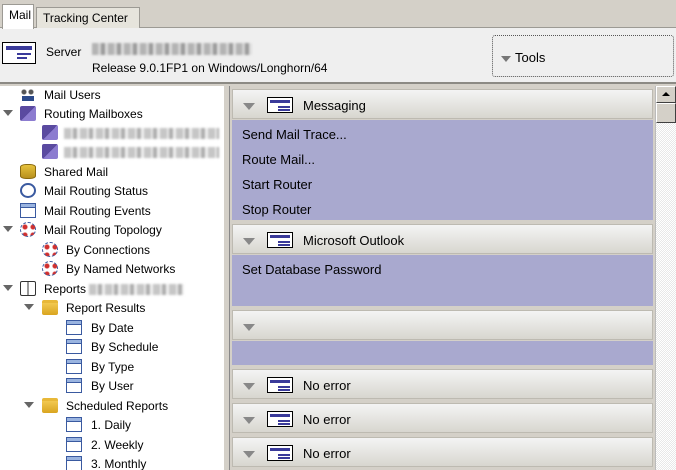 This screenshot has width=676, height=470. I want to click on tab-bar: Mail Tracking Center, so click(338, 14).